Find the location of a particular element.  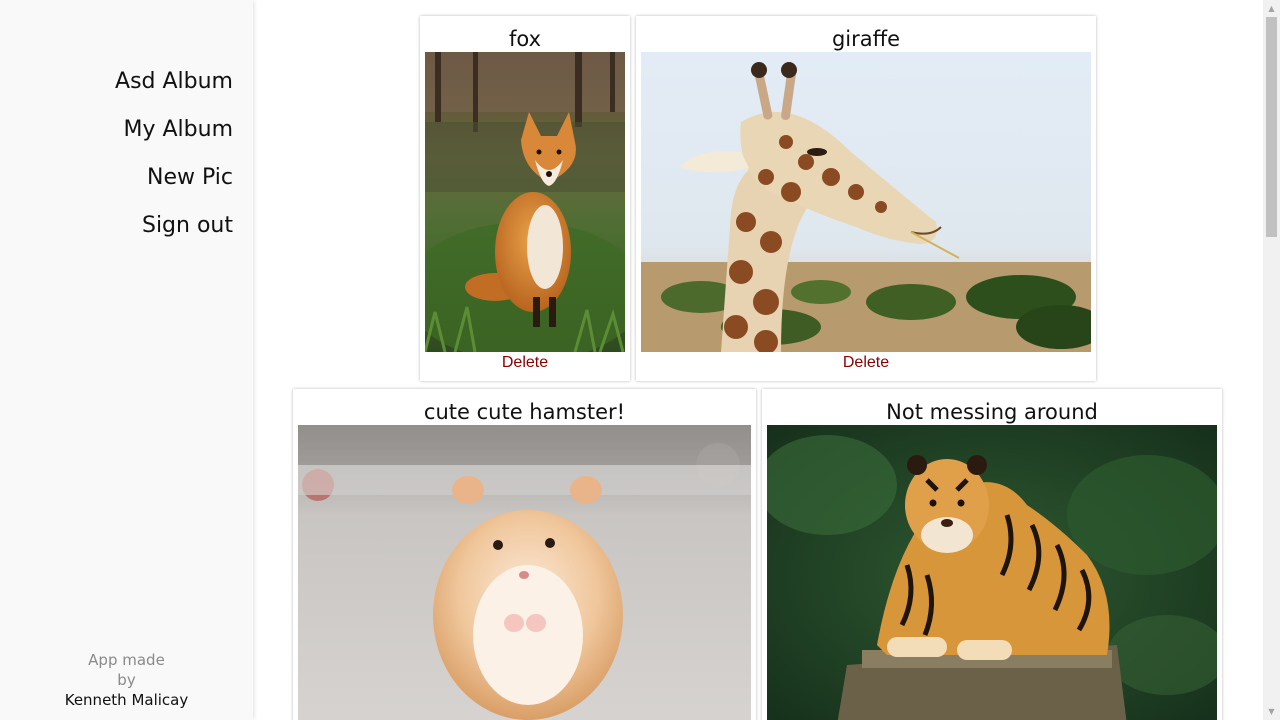

scroll-down-arrow-icon: ▼ is located at coordinates (1271, 711).